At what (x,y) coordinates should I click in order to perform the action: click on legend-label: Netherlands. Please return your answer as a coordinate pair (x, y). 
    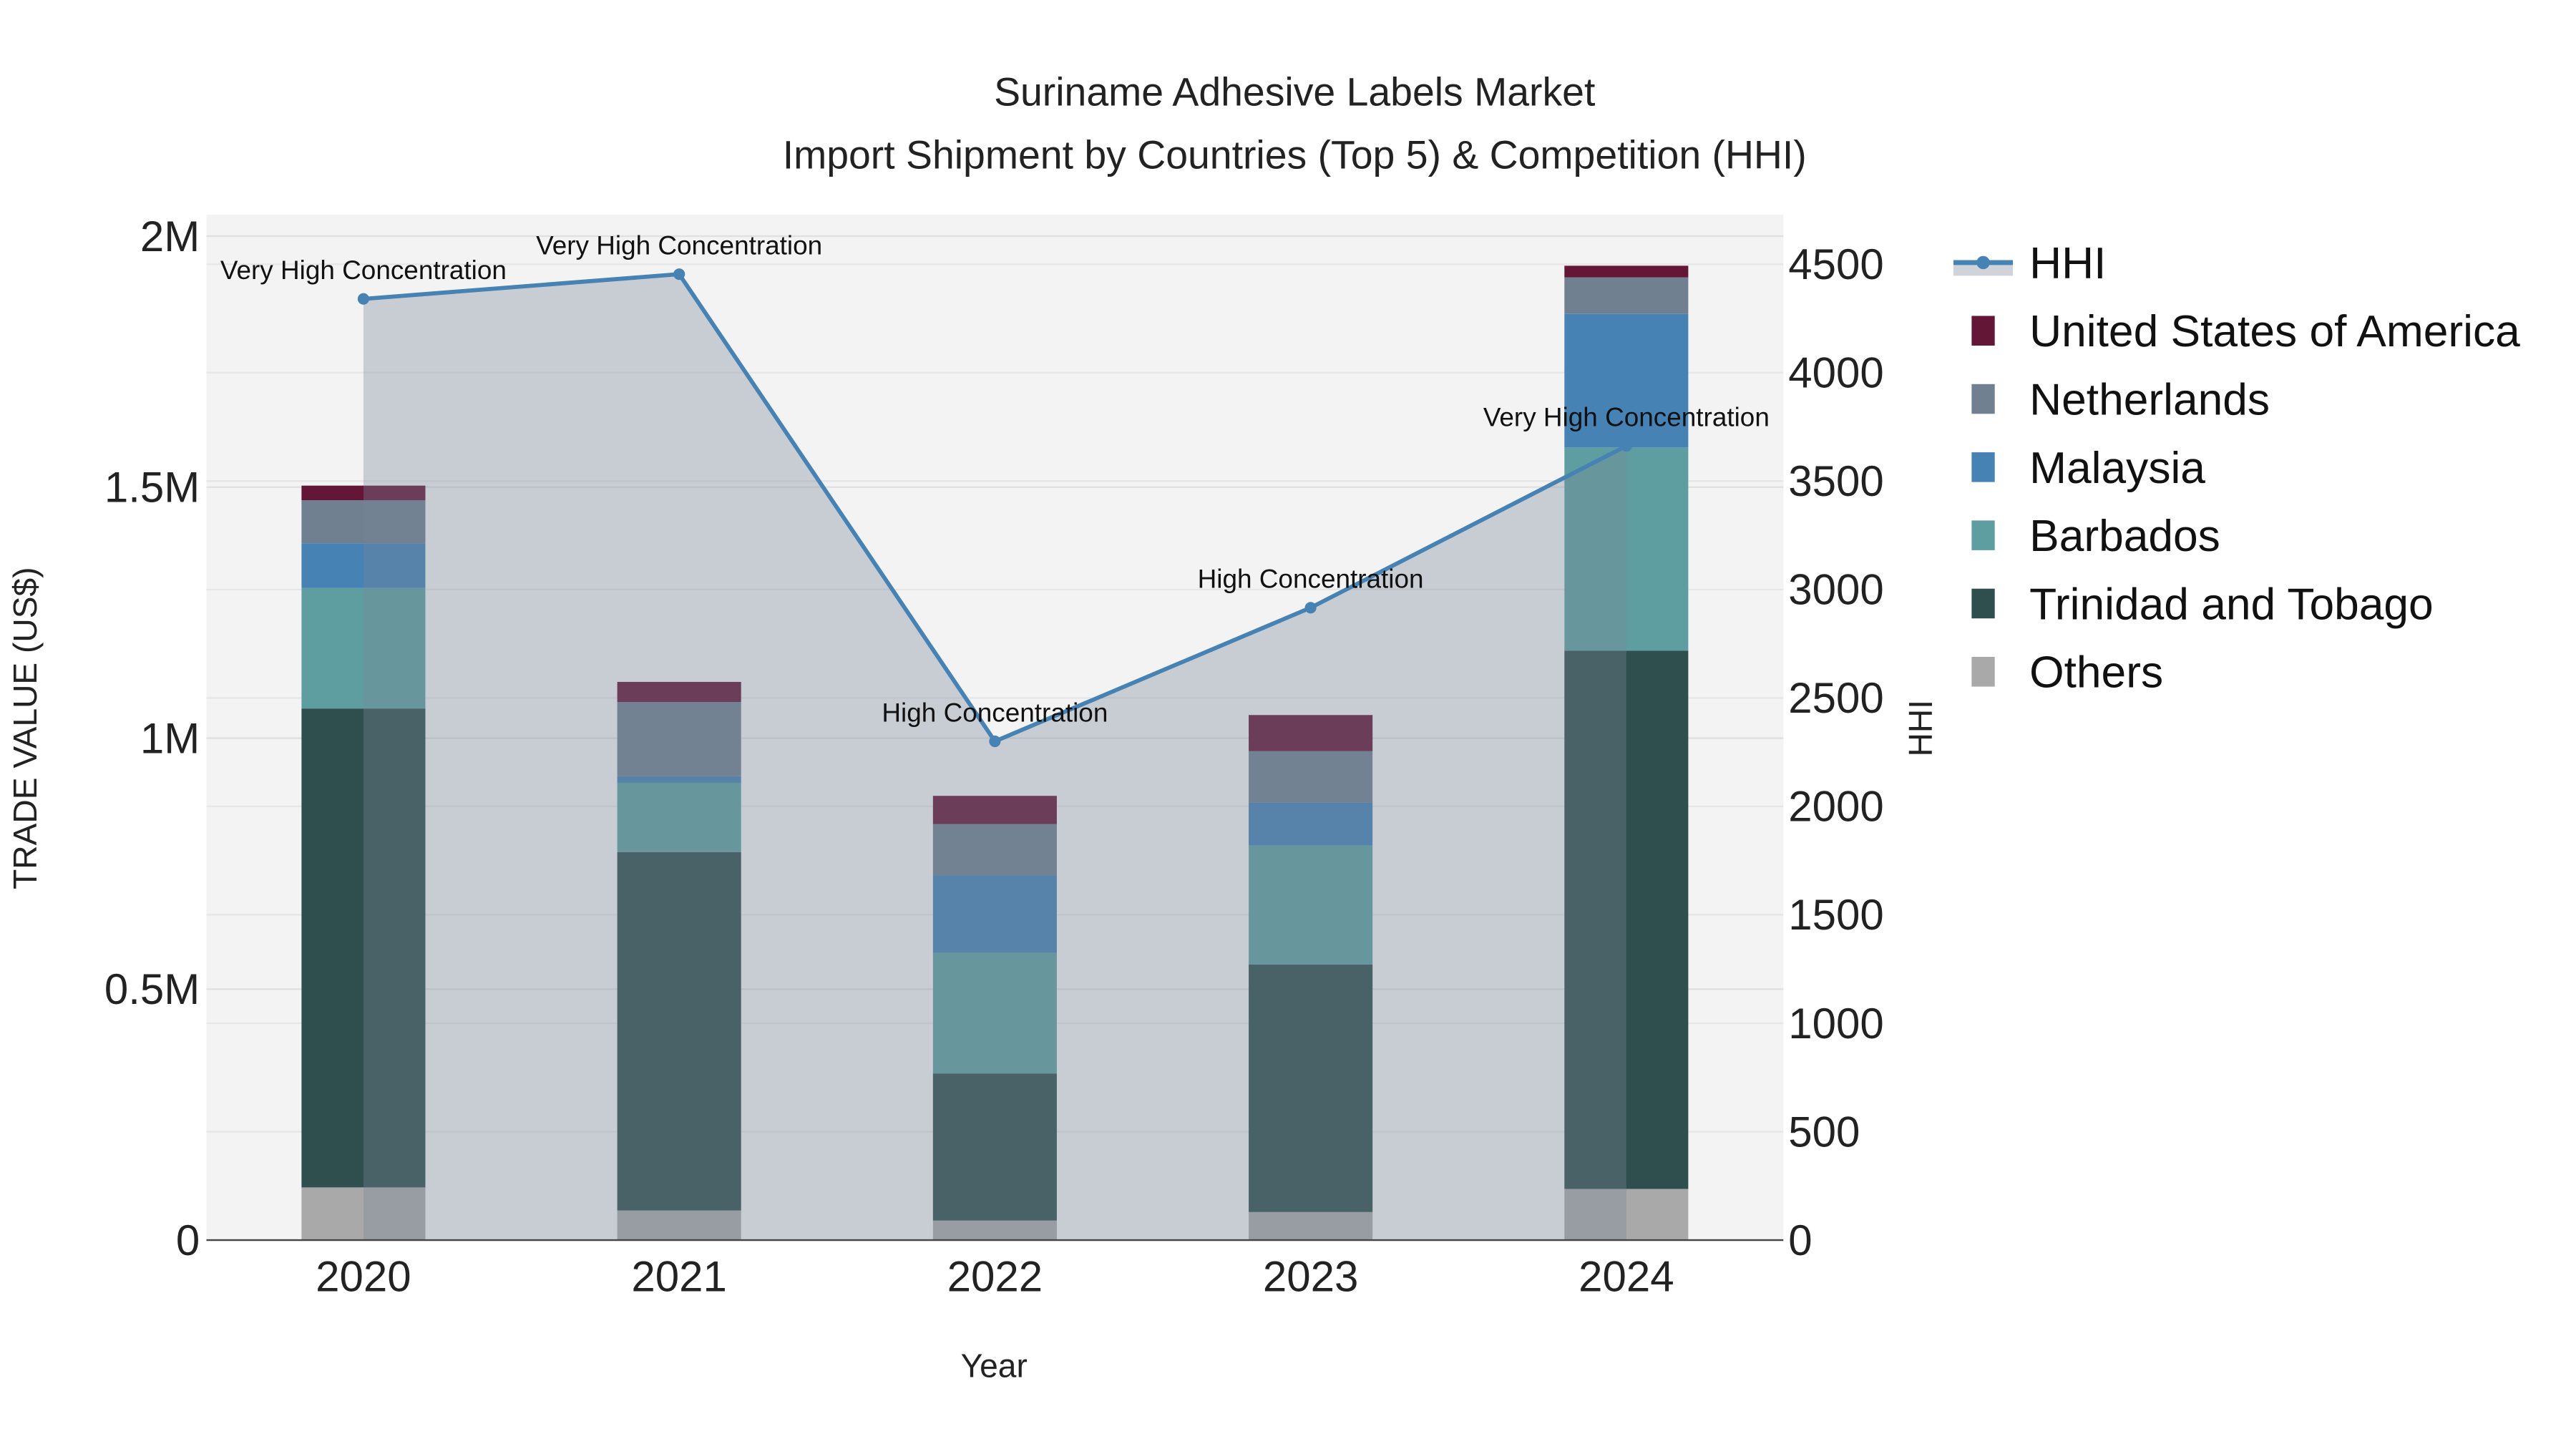
    Looking at the image, I should click on (2149, 399).